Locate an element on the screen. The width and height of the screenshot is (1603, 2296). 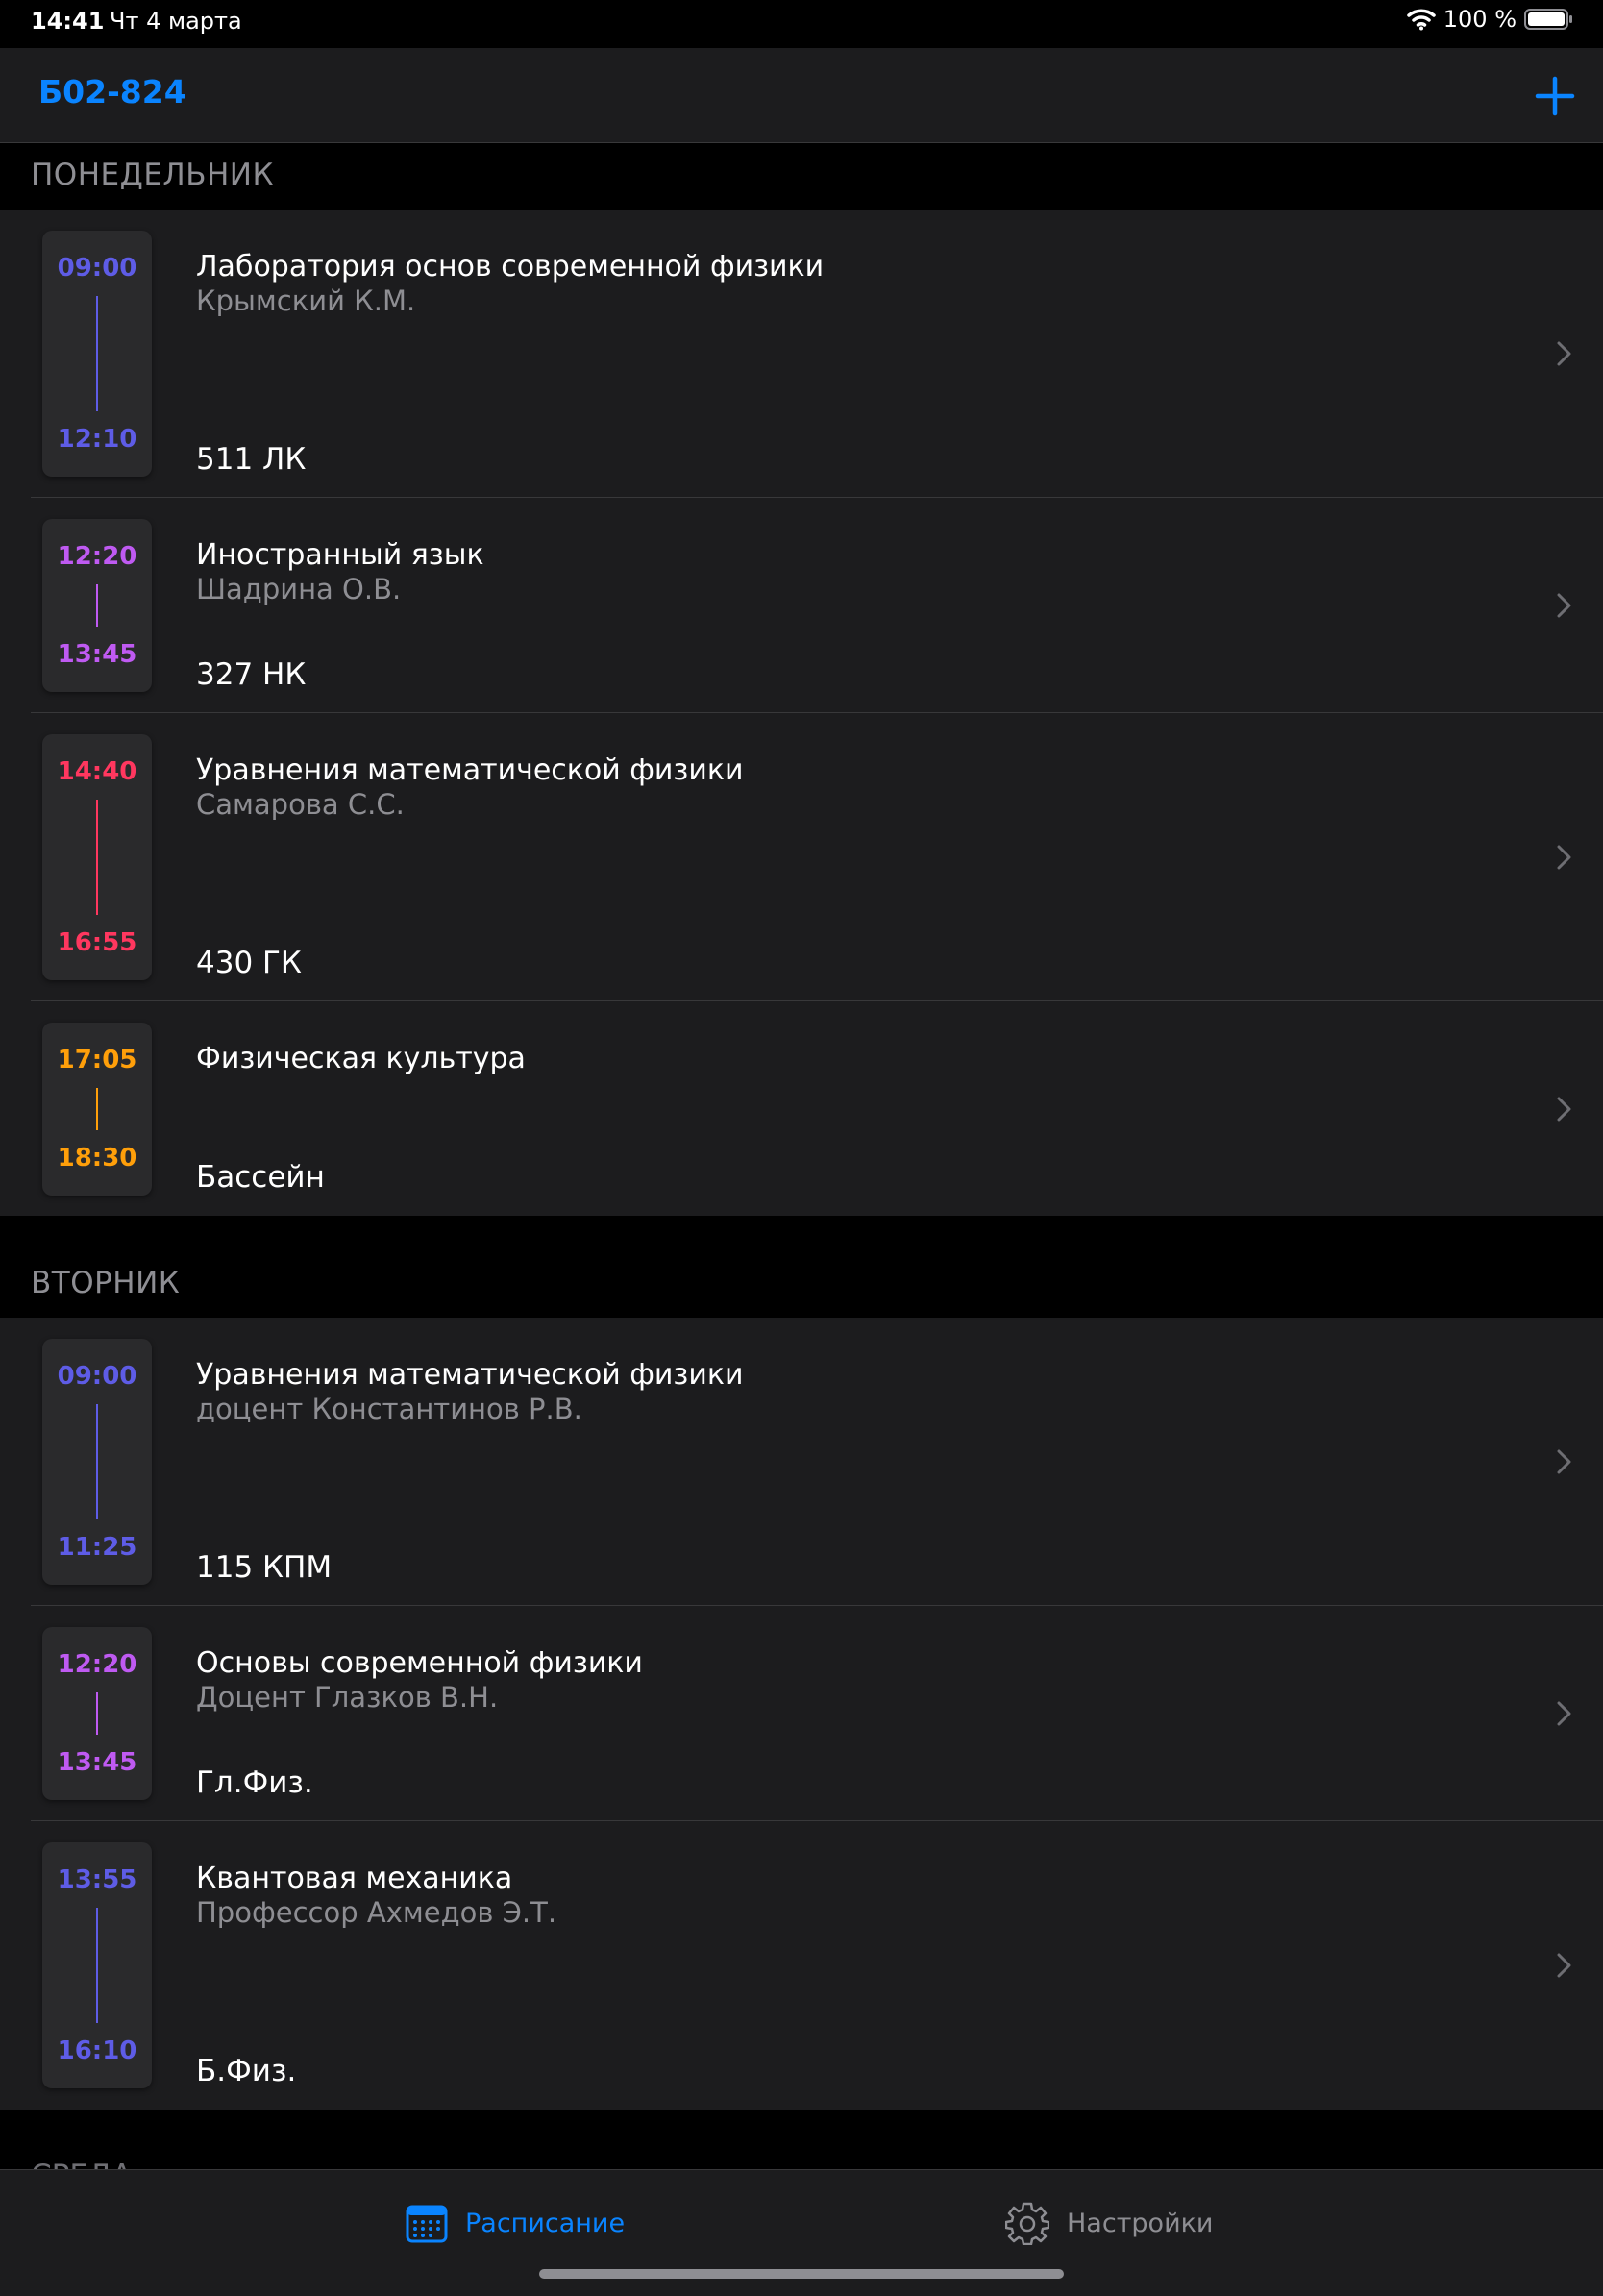
lesson-room: 511 ЛК is located at coordinates (251, 459).